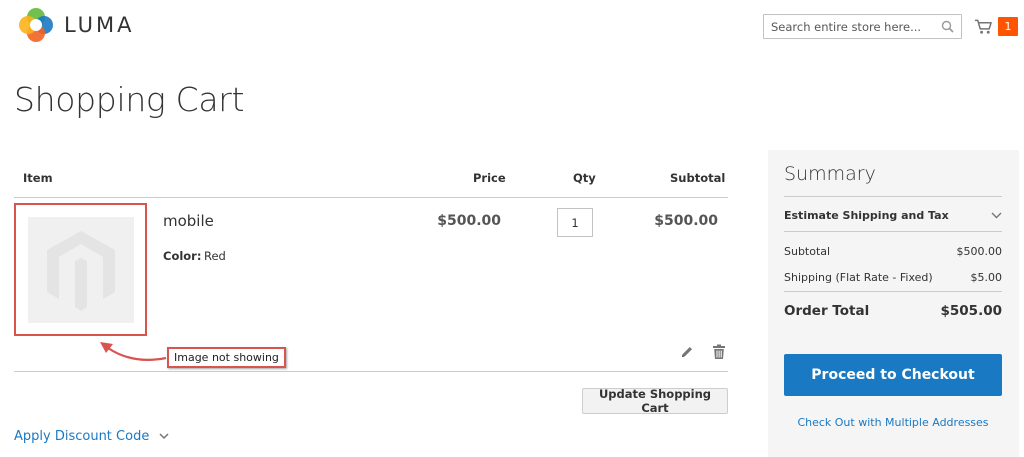  I want to click on cart-count-badge: 1, so click(1008, 26).